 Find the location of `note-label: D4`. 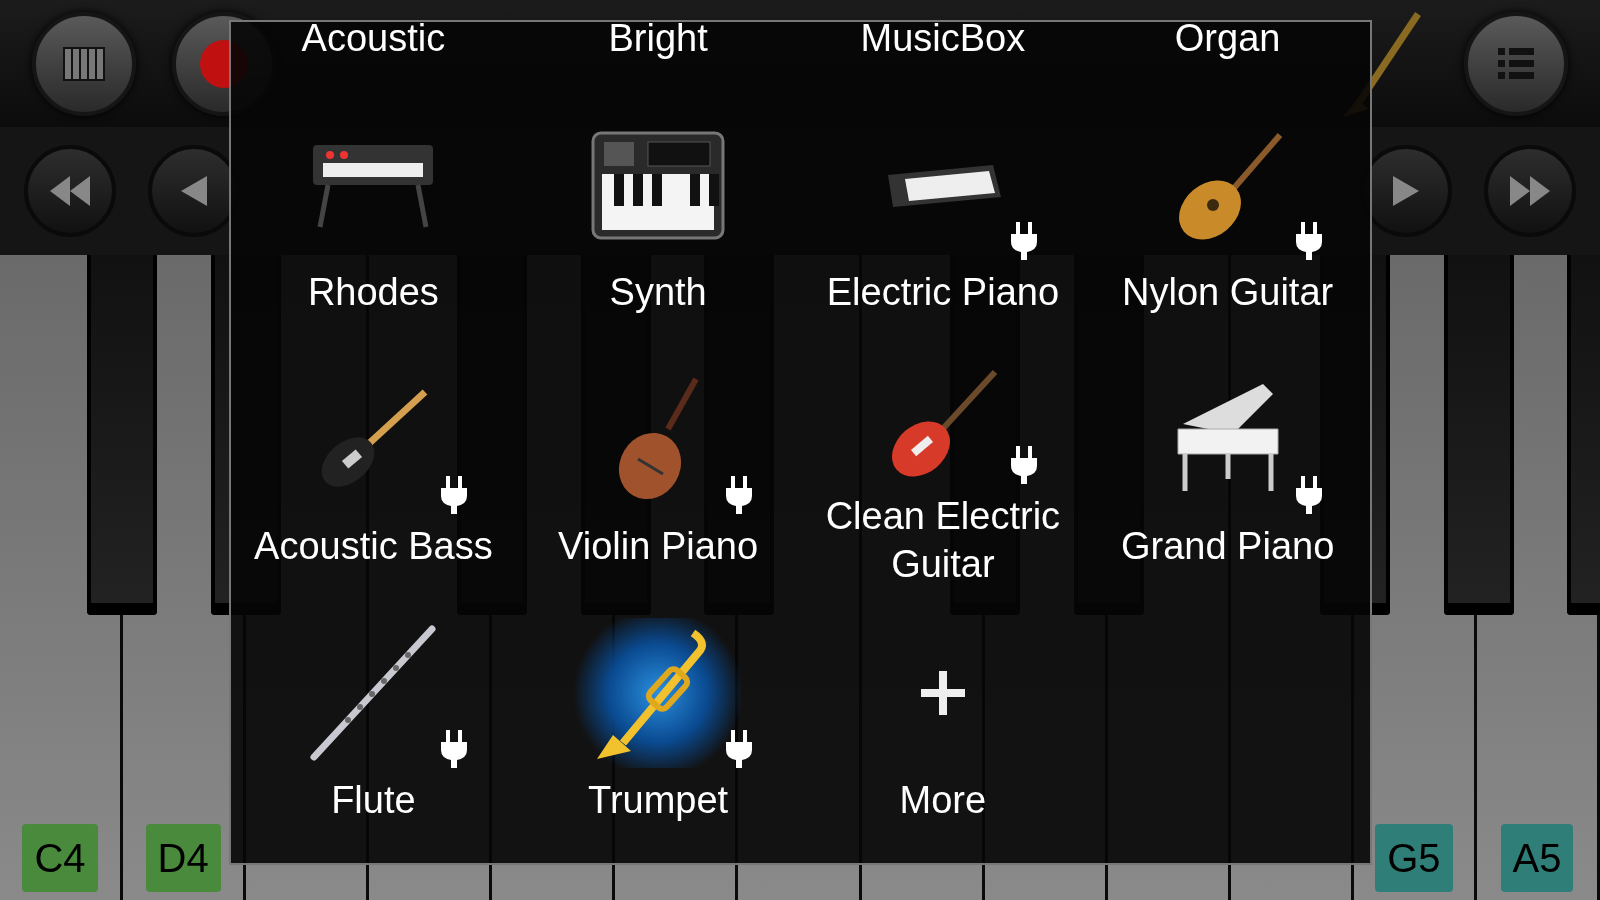

note-label: D4 is located at coordinates (183, 858).